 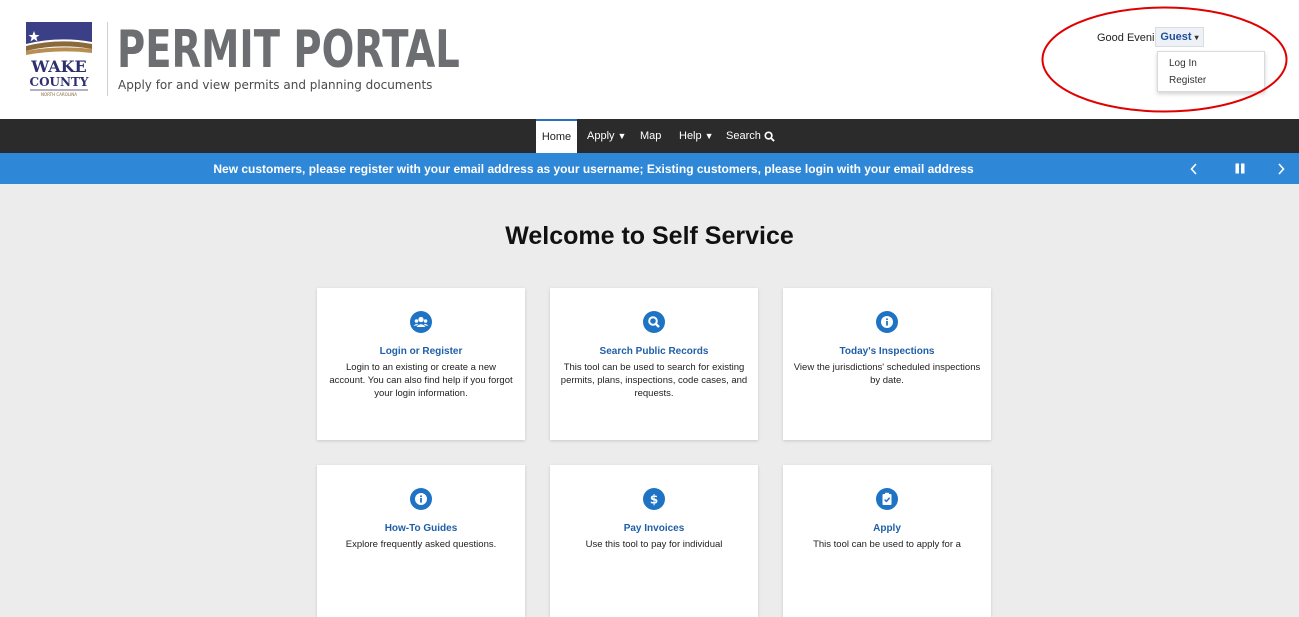 I want to click on menu-item-log-in: Log In, so click(x=1183, y=63).